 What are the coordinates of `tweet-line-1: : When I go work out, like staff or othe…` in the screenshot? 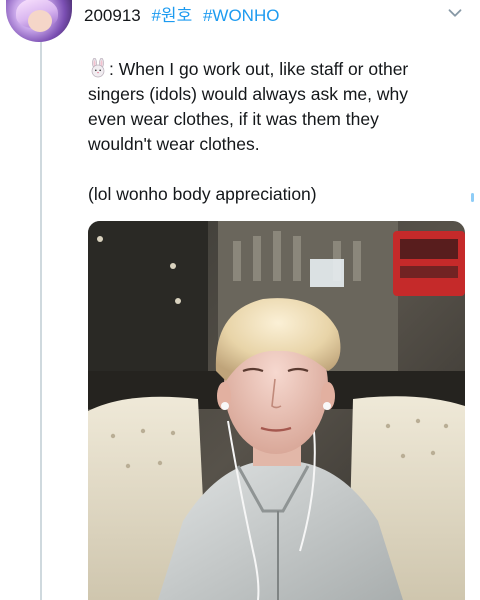 It's located at (278, 69).